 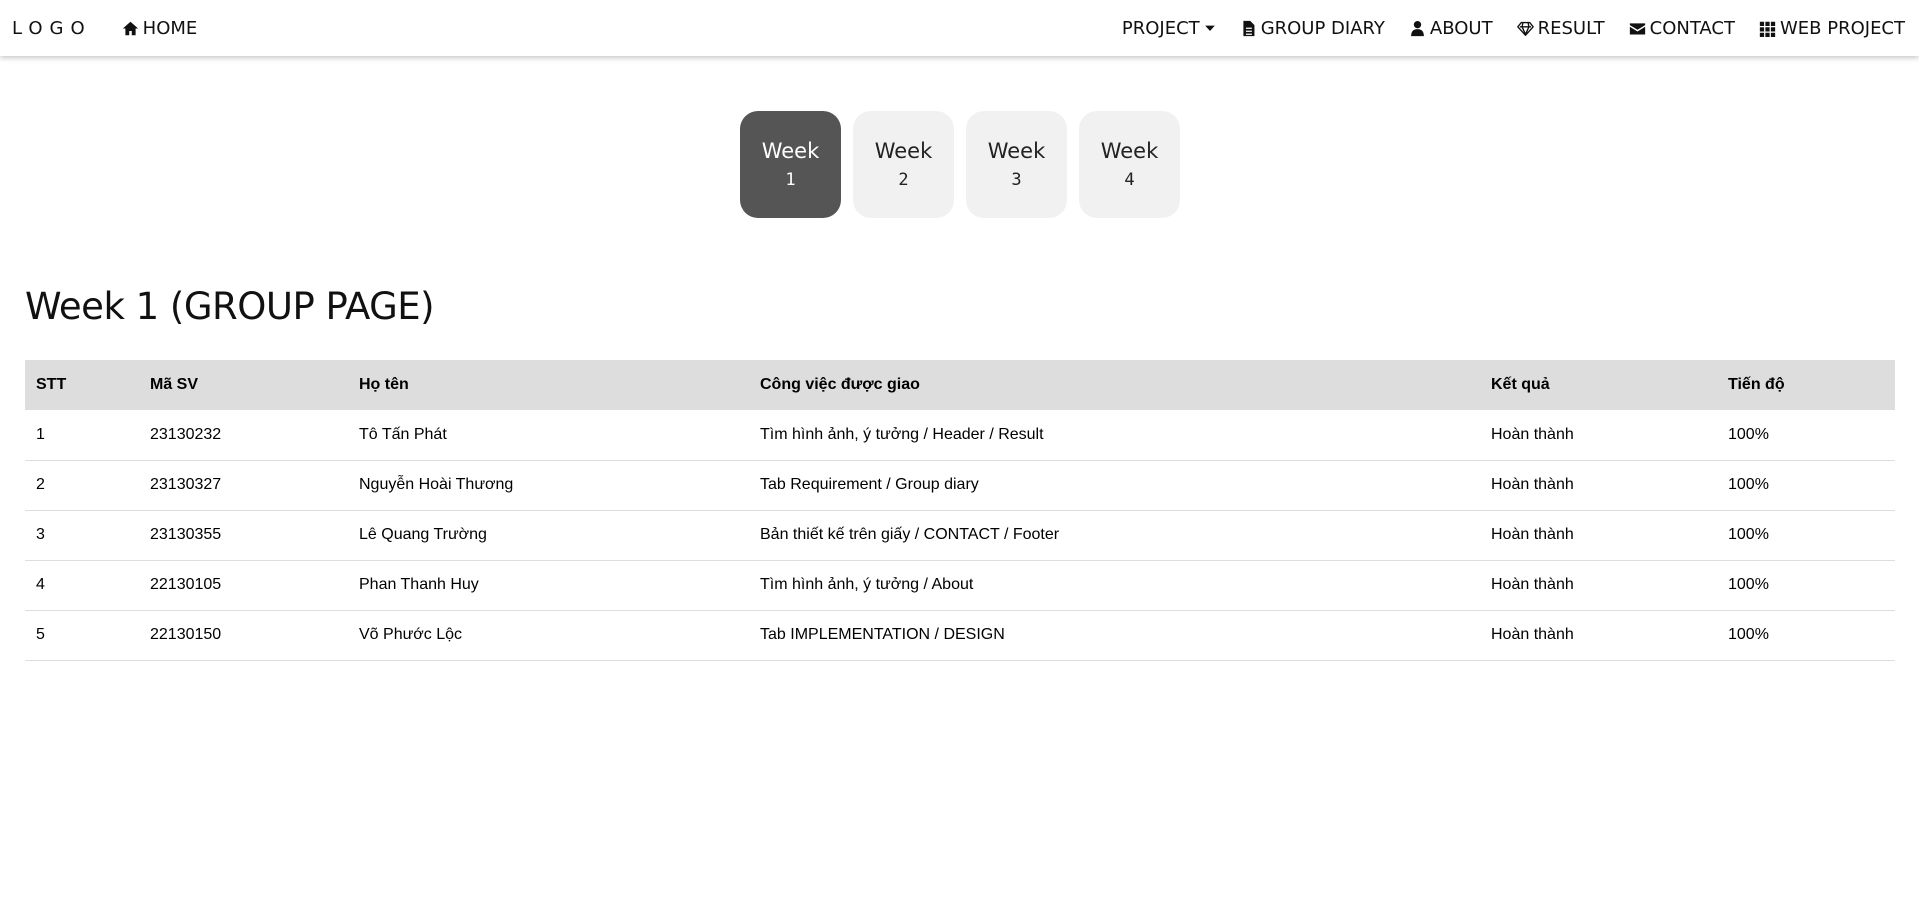 I want to click on week-tabs: Week 1 Week 2 Week 3 Week 4, so click(x=960, y=164).